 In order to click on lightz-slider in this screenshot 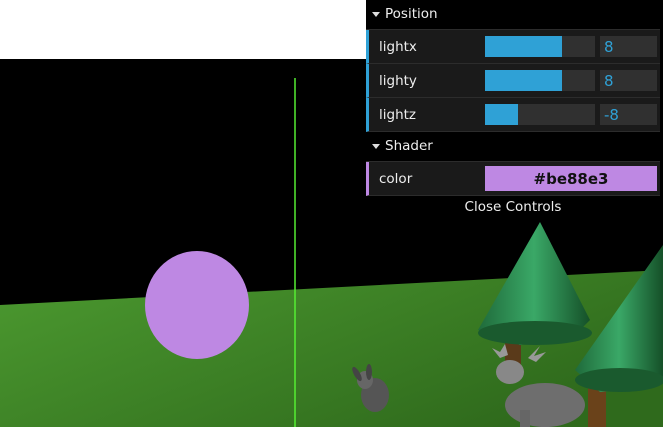, I will do `click(540, 114)`.